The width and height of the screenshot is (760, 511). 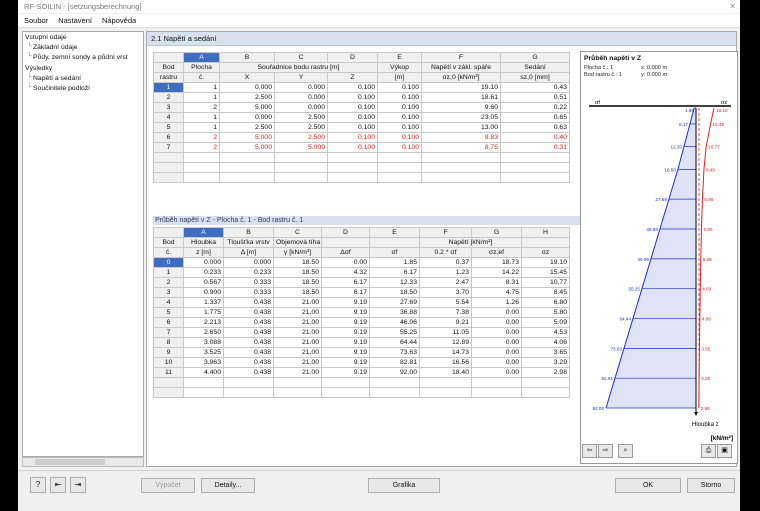 What do you see at coordinates (394, 262) in the screenshot?
I see `table-cell: 1.85` at bounding box center [394, 262].